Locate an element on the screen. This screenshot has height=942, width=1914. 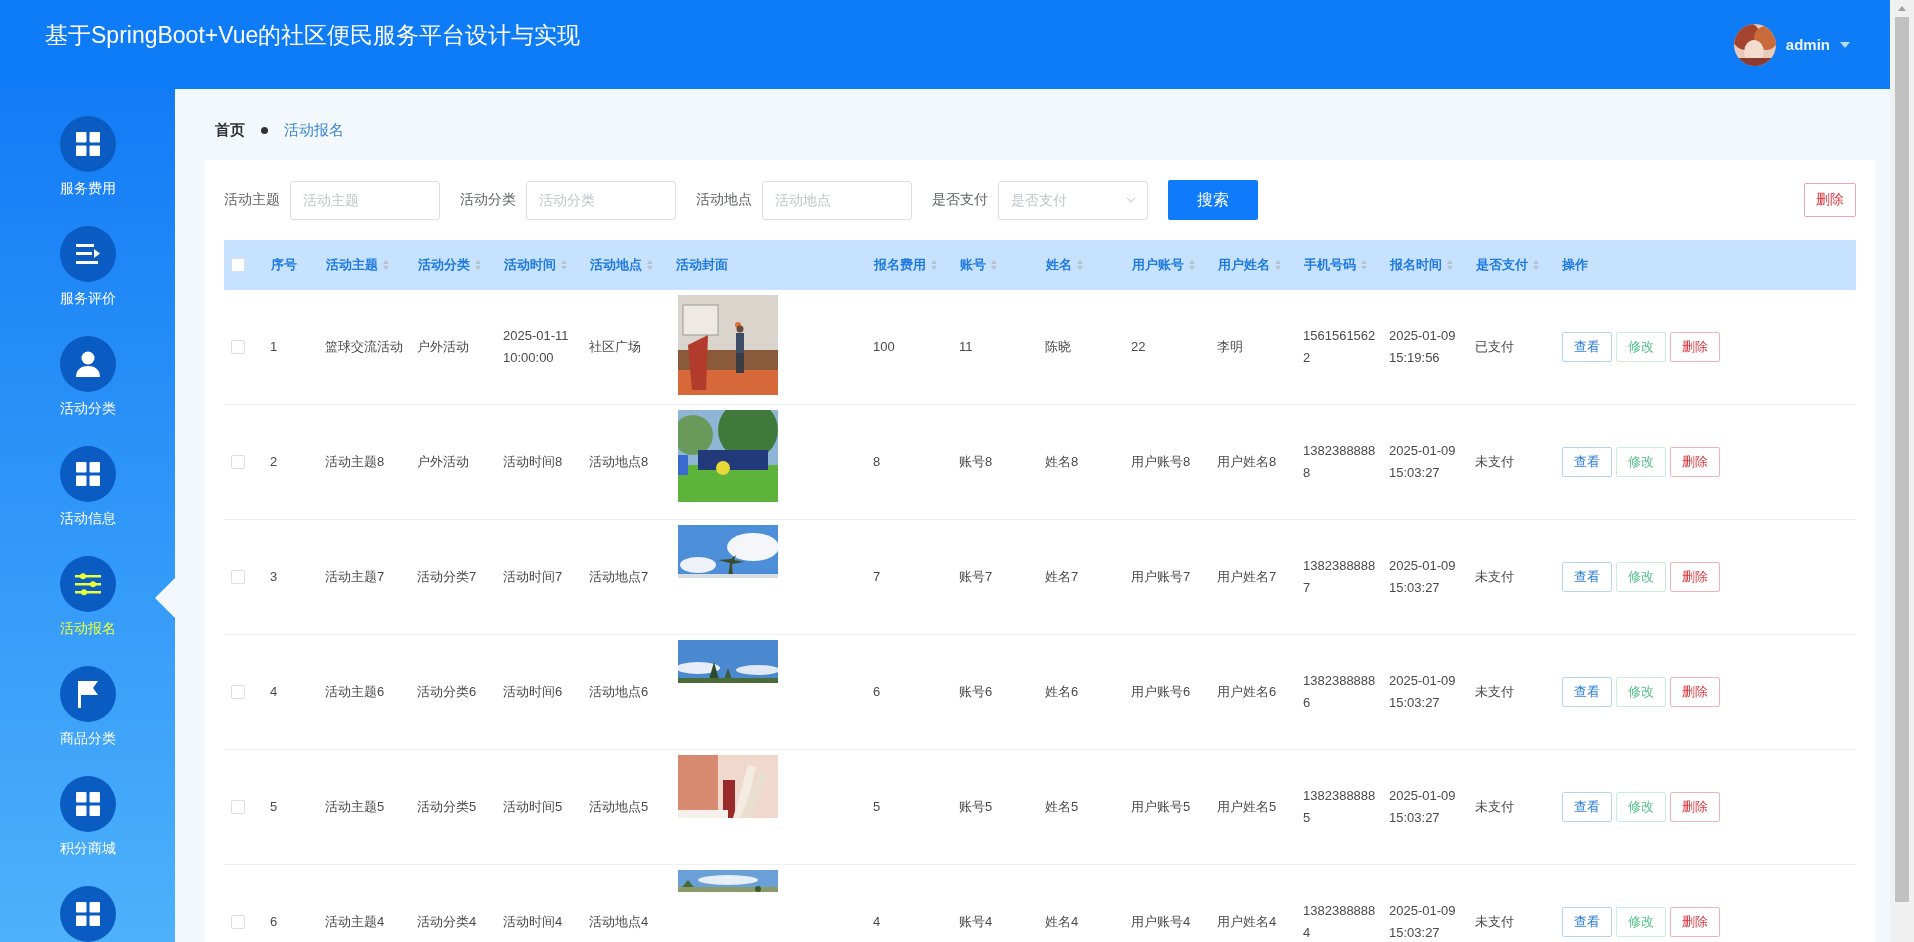
column-header: 用户账号 is located at coordinates (1158, 265).